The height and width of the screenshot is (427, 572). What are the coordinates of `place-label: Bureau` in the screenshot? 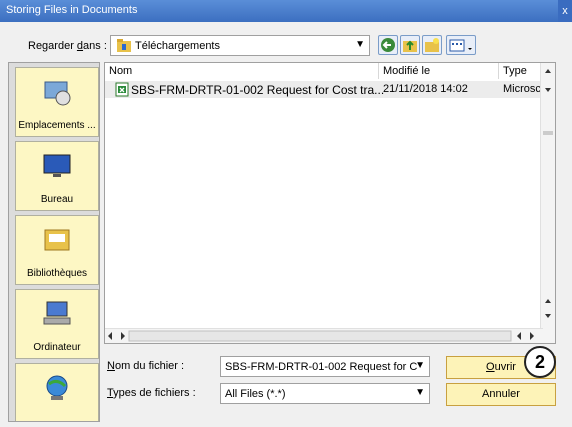 It's located at (57, 199).